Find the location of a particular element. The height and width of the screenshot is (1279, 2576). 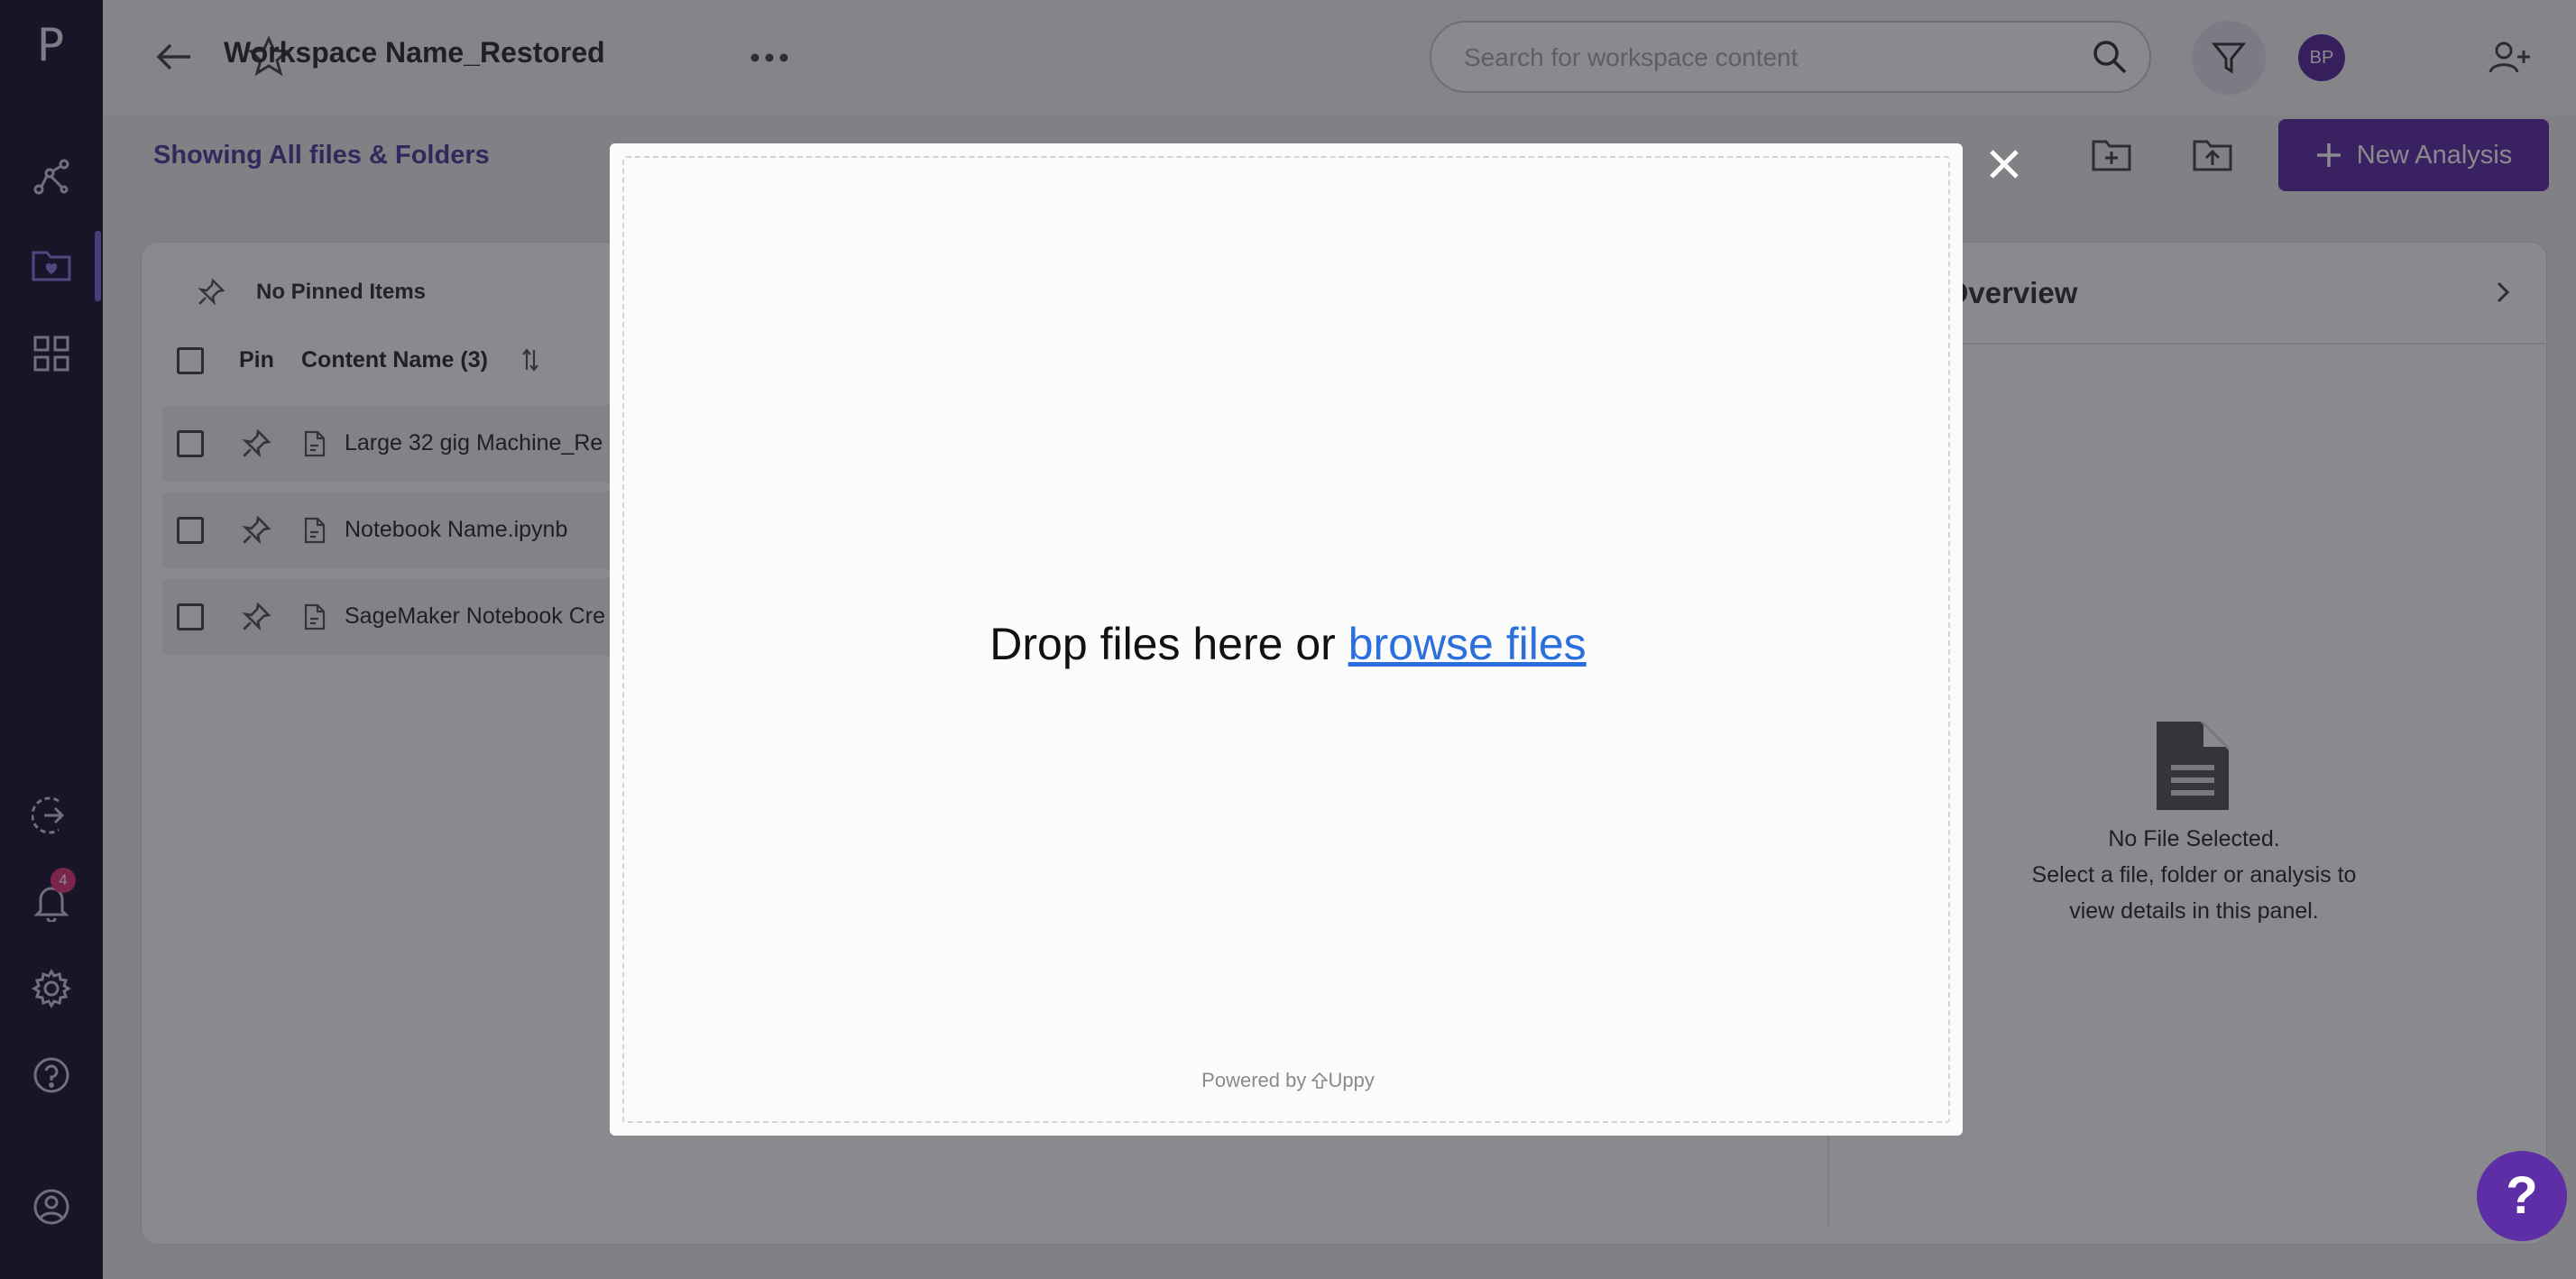

help-fab-button: ? is located at coordinates (2522, 1196).